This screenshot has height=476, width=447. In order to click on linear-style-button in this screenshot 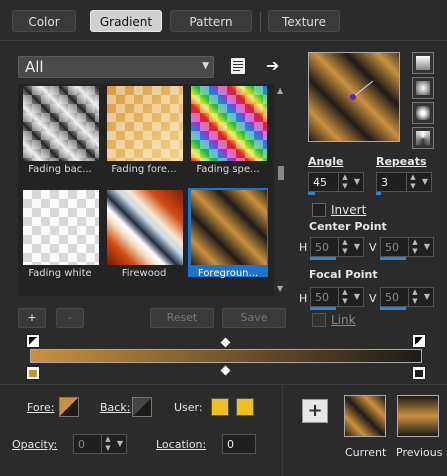, I will do `click(423, 63)`.